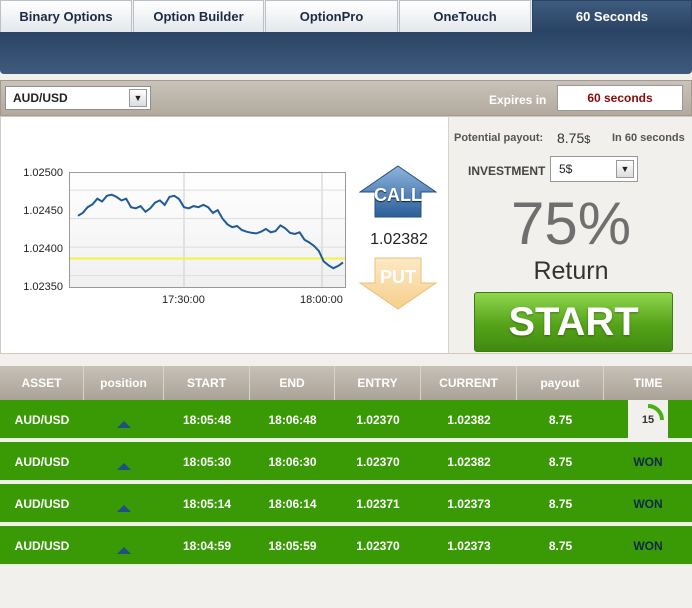 The height and width of the screenshot is (608, 692). Describe the element at coordinates (40, 98) in the screenshot. I see `asset-select-value: AUD/USD` at that location.